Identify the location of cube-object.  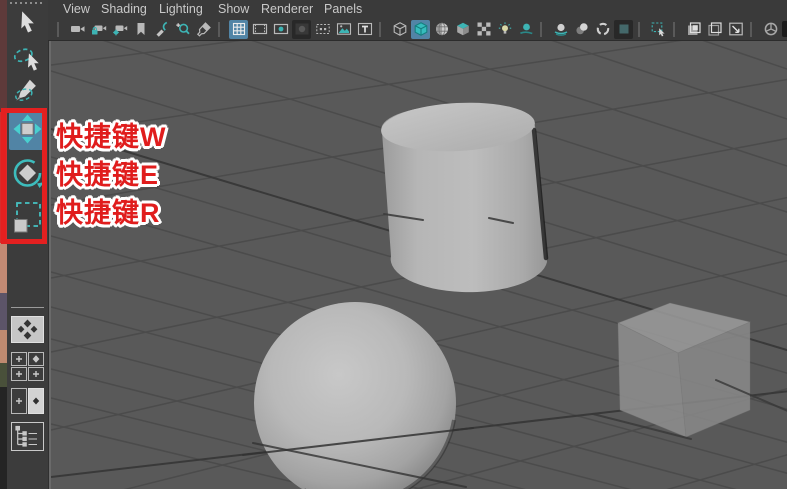
(684, 370).